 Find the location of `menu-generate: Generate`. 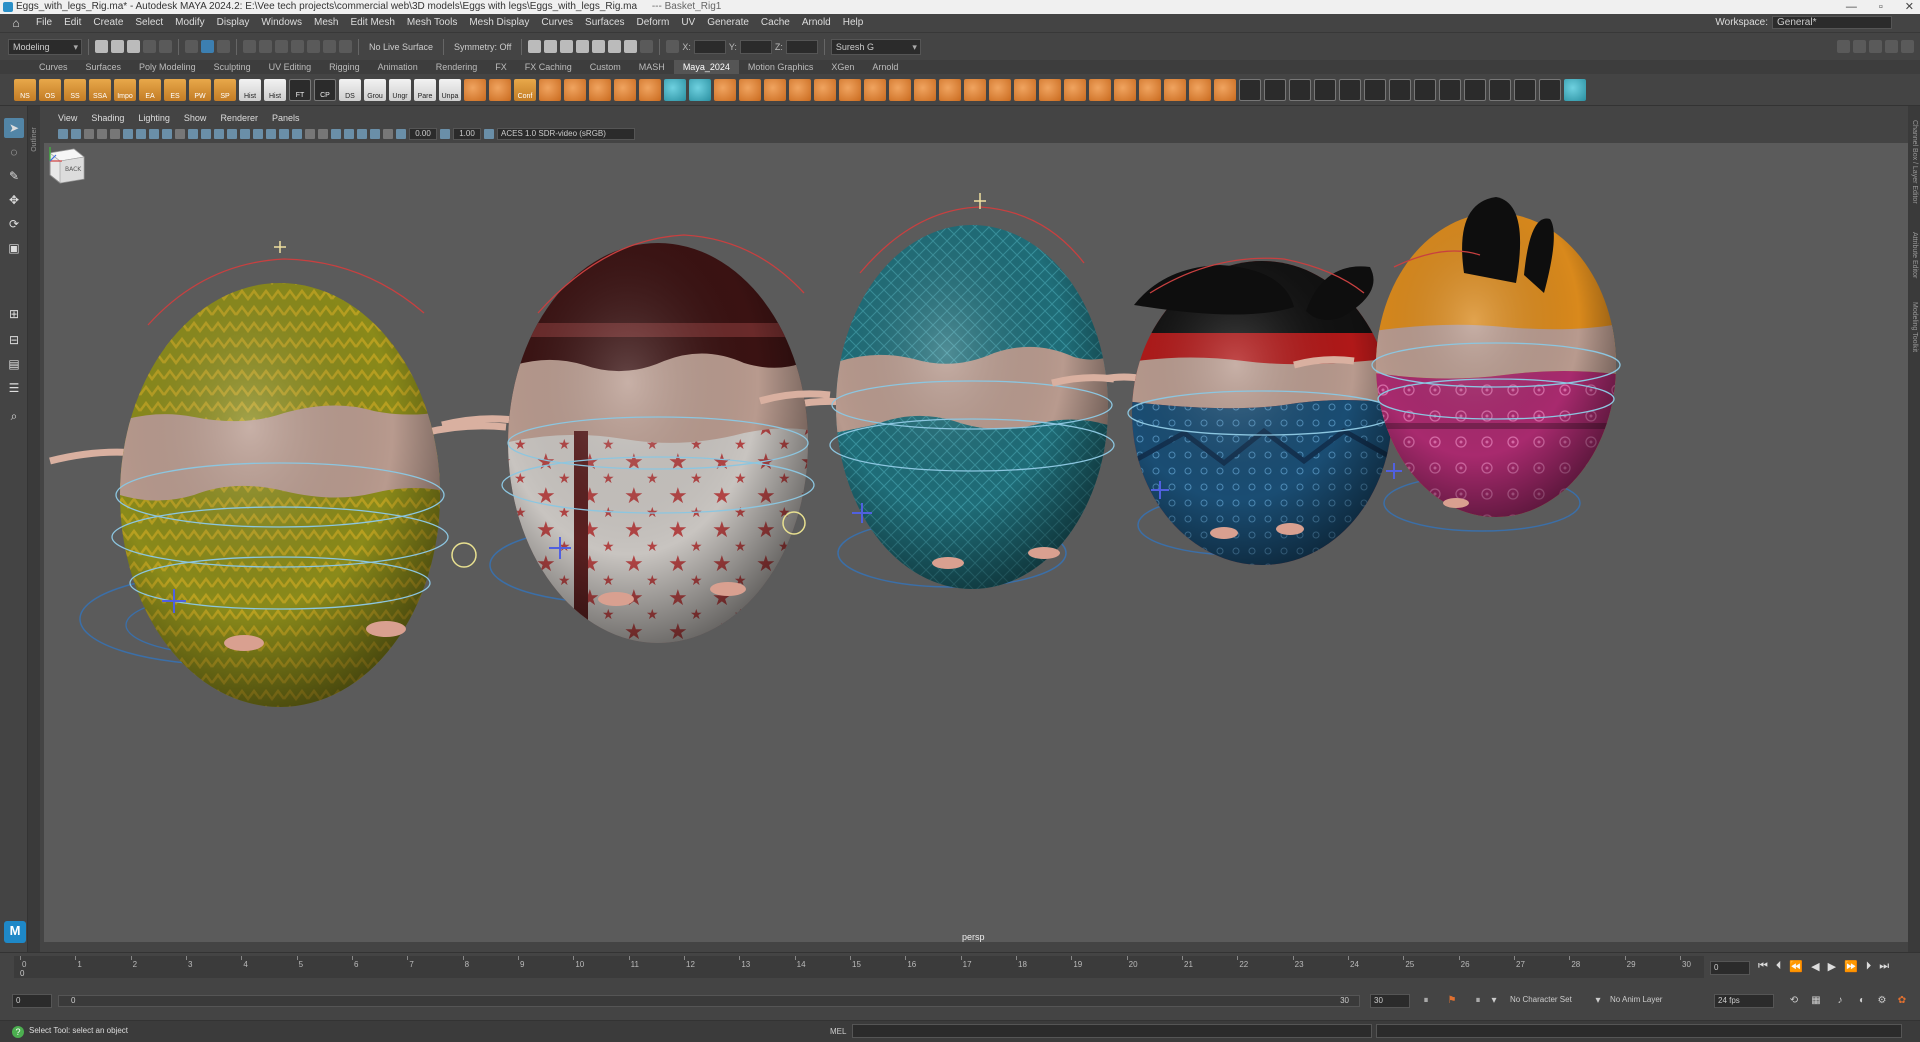

menu-generate: Generate is located at coordinates (728, 23).